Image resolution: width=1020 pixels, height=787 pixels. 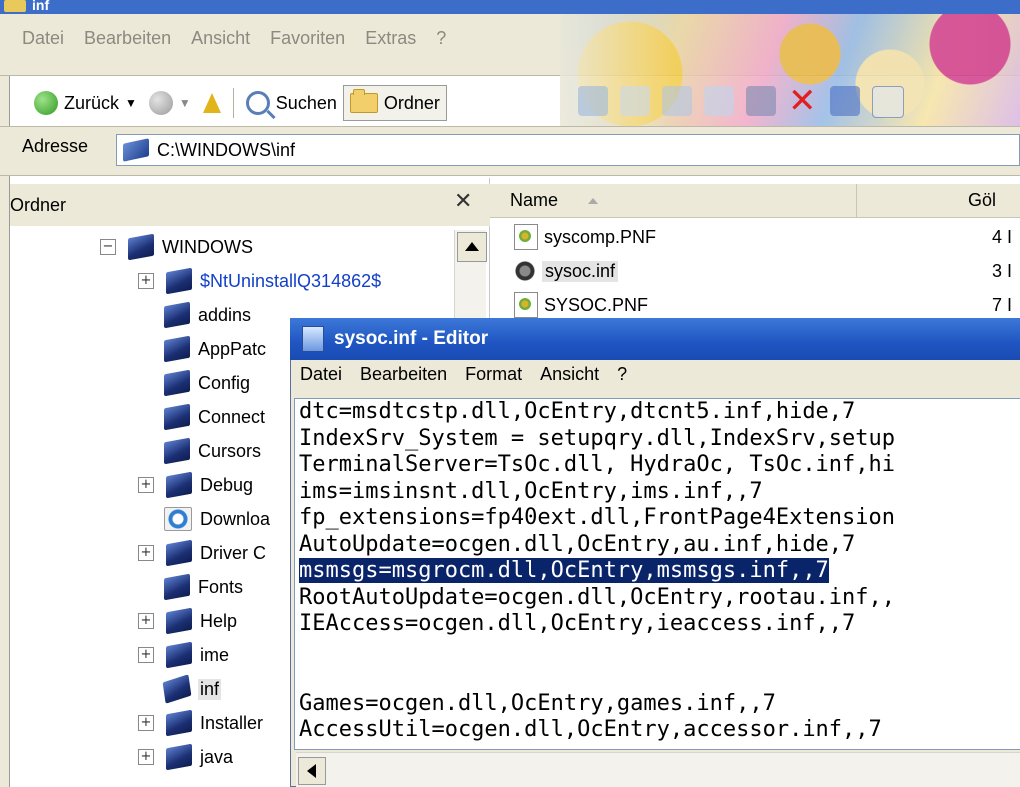 What do you see at coordinates (230, 450) in the screenshot?
I see `tree-label: Cursors` at bounding box center [230, 450].